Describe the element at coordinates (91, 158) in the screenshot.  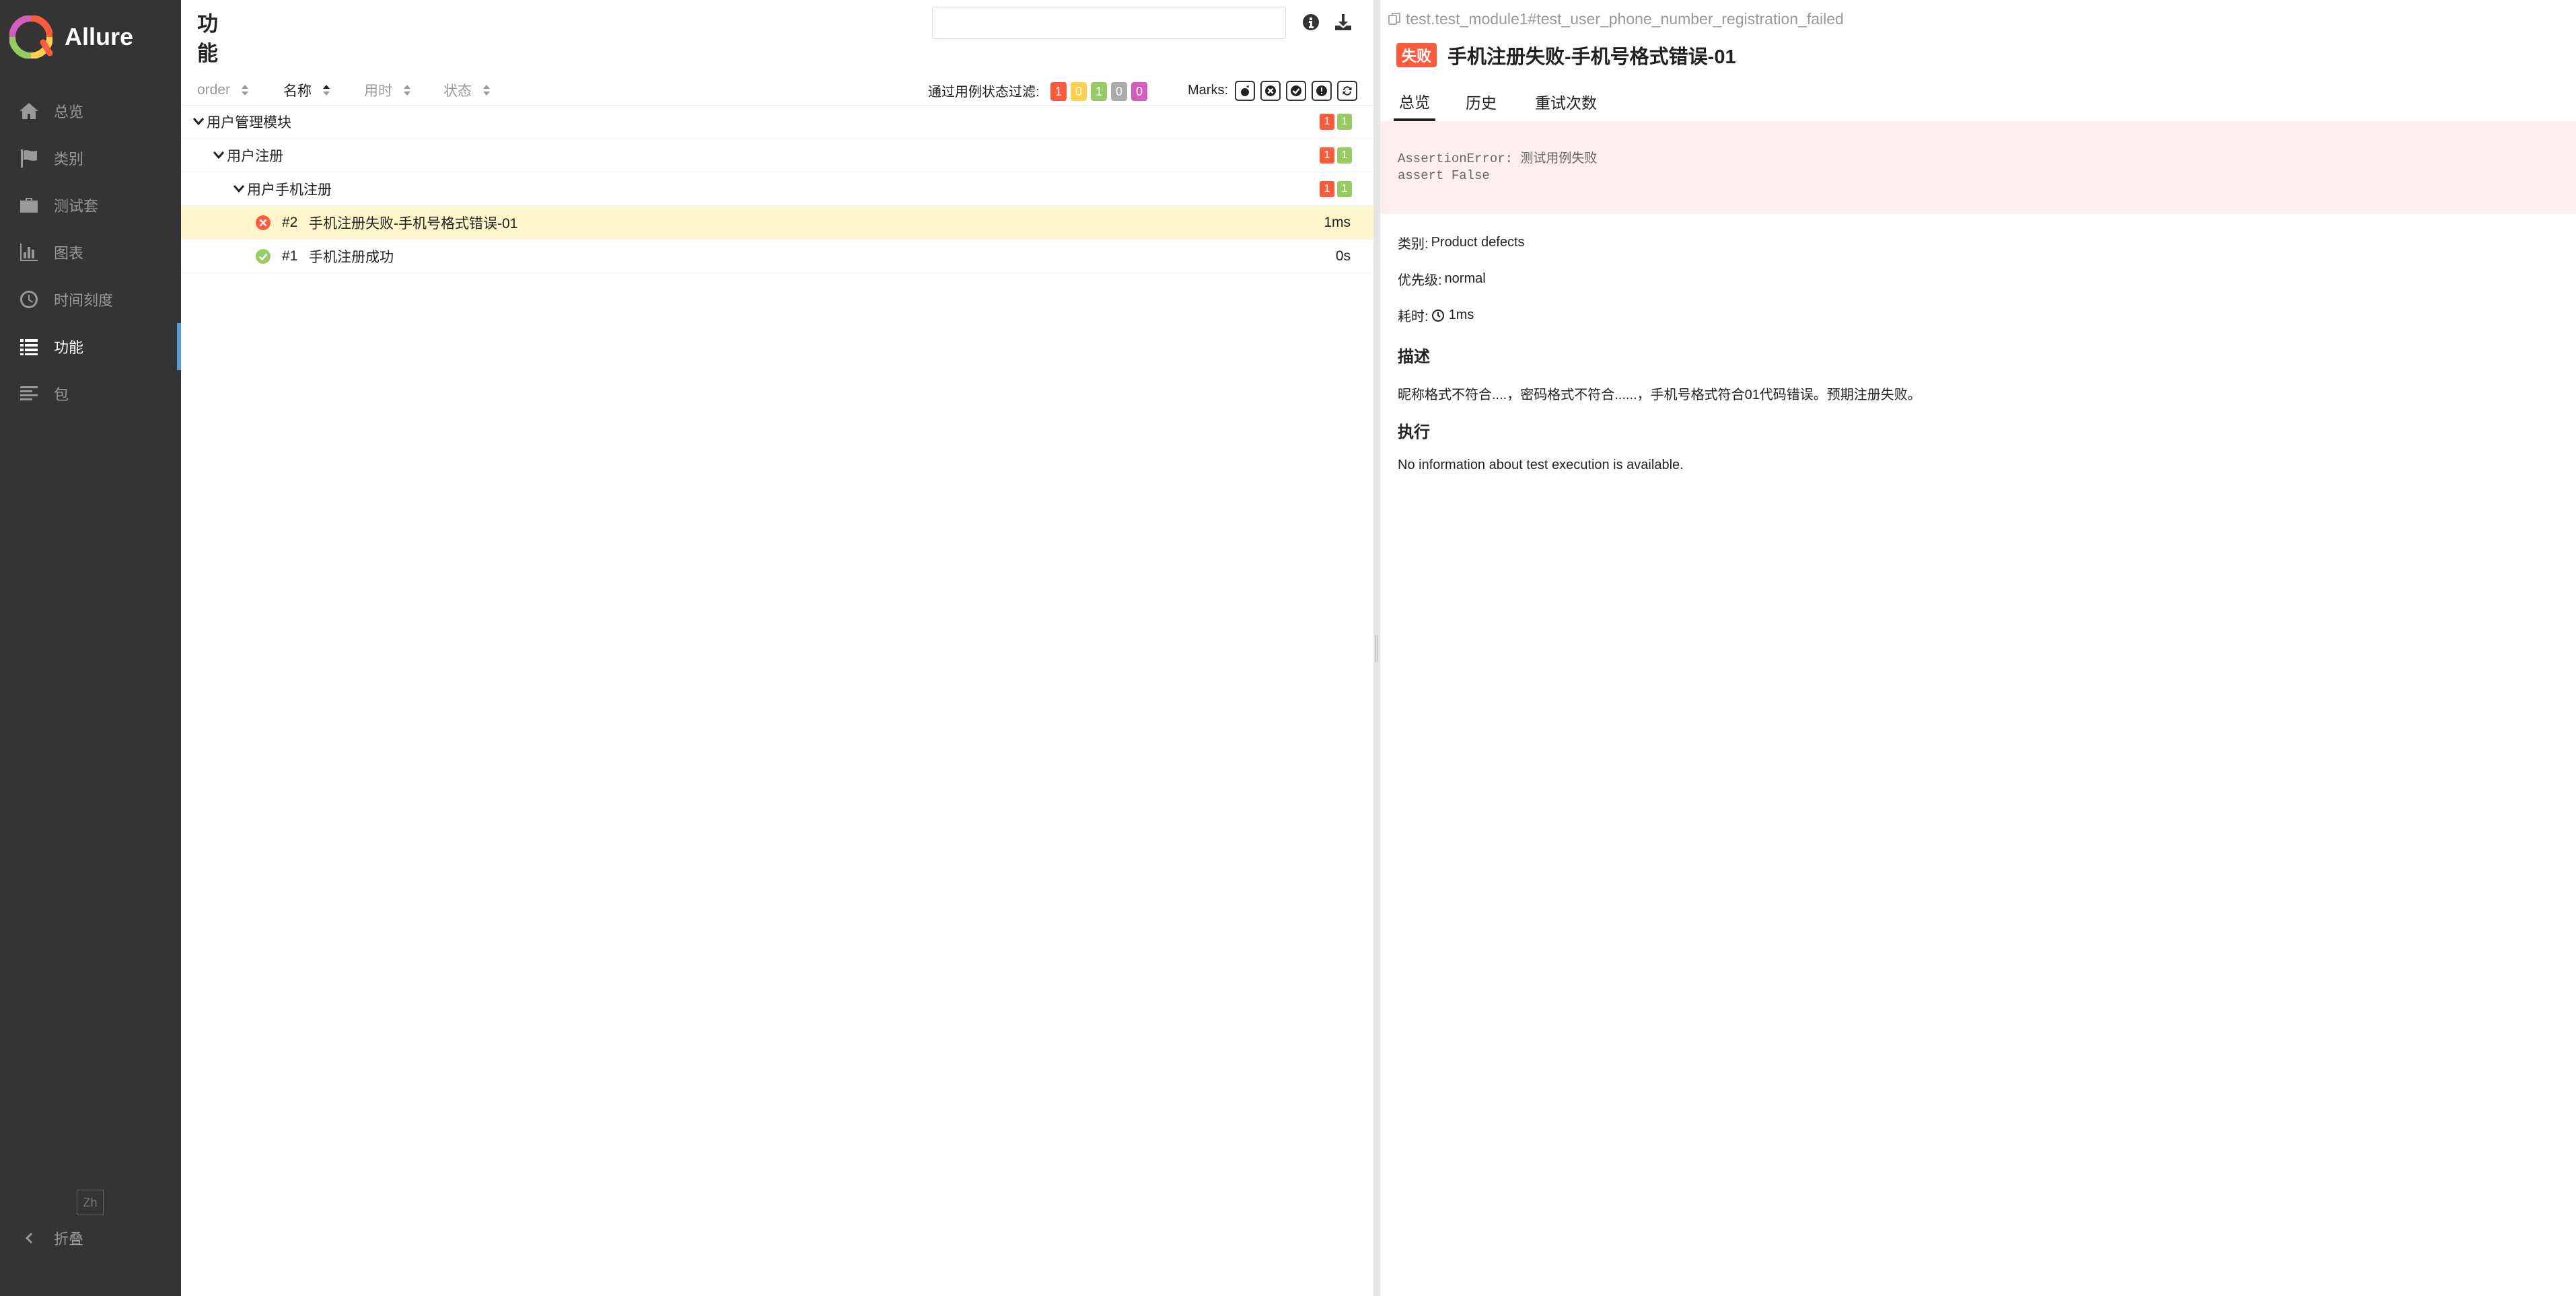
I see `sidebar-item-categories: 类别` at that location.